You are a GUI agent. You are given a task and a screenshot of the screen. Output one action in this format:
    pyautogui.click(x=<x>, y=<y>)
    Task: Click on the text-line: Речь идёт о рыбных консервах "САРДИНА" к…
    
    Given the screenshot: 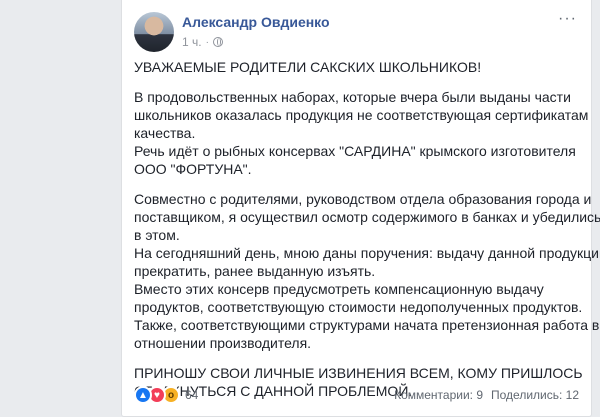 What is the action you would take?
    pyautogui.click(x=355, y=151)
    